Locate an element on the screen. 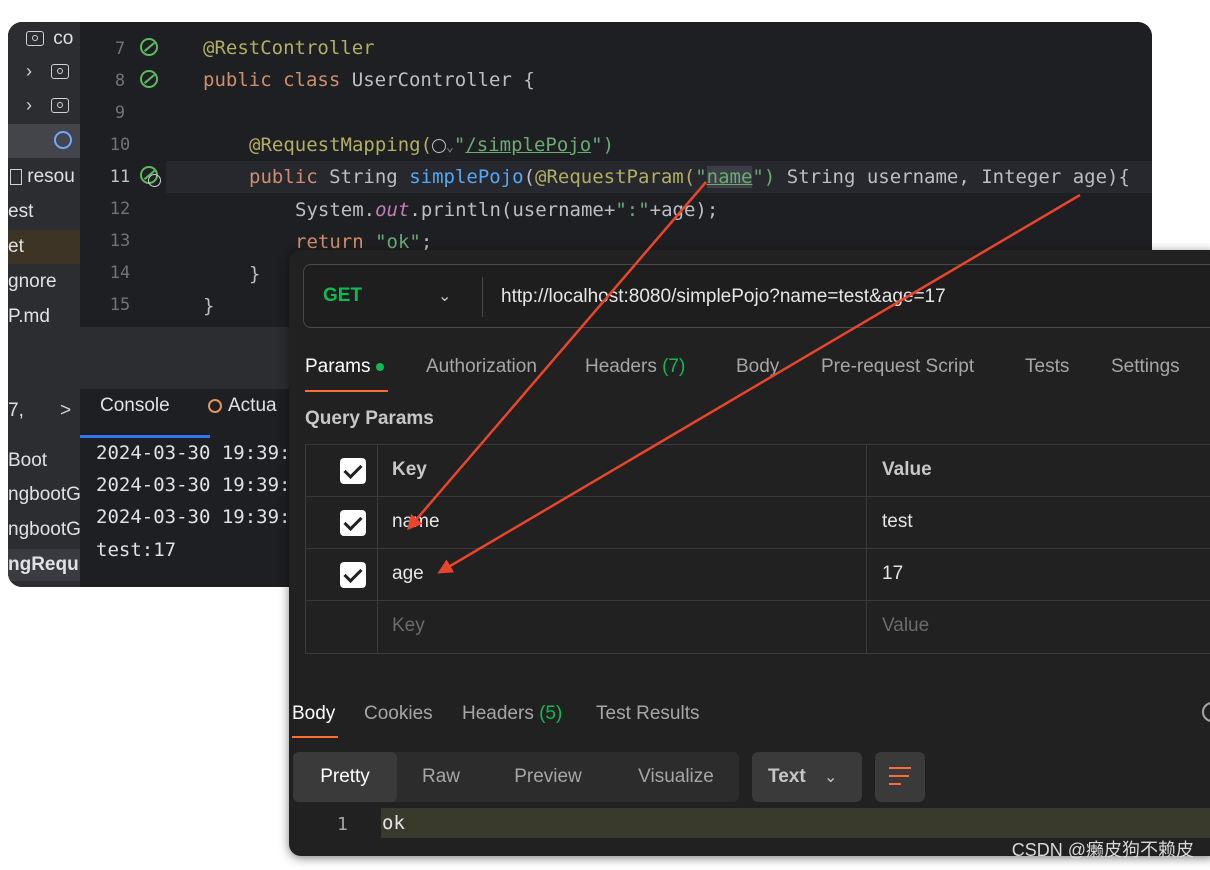  tab-console: Console is located at coordinates (135, 406).